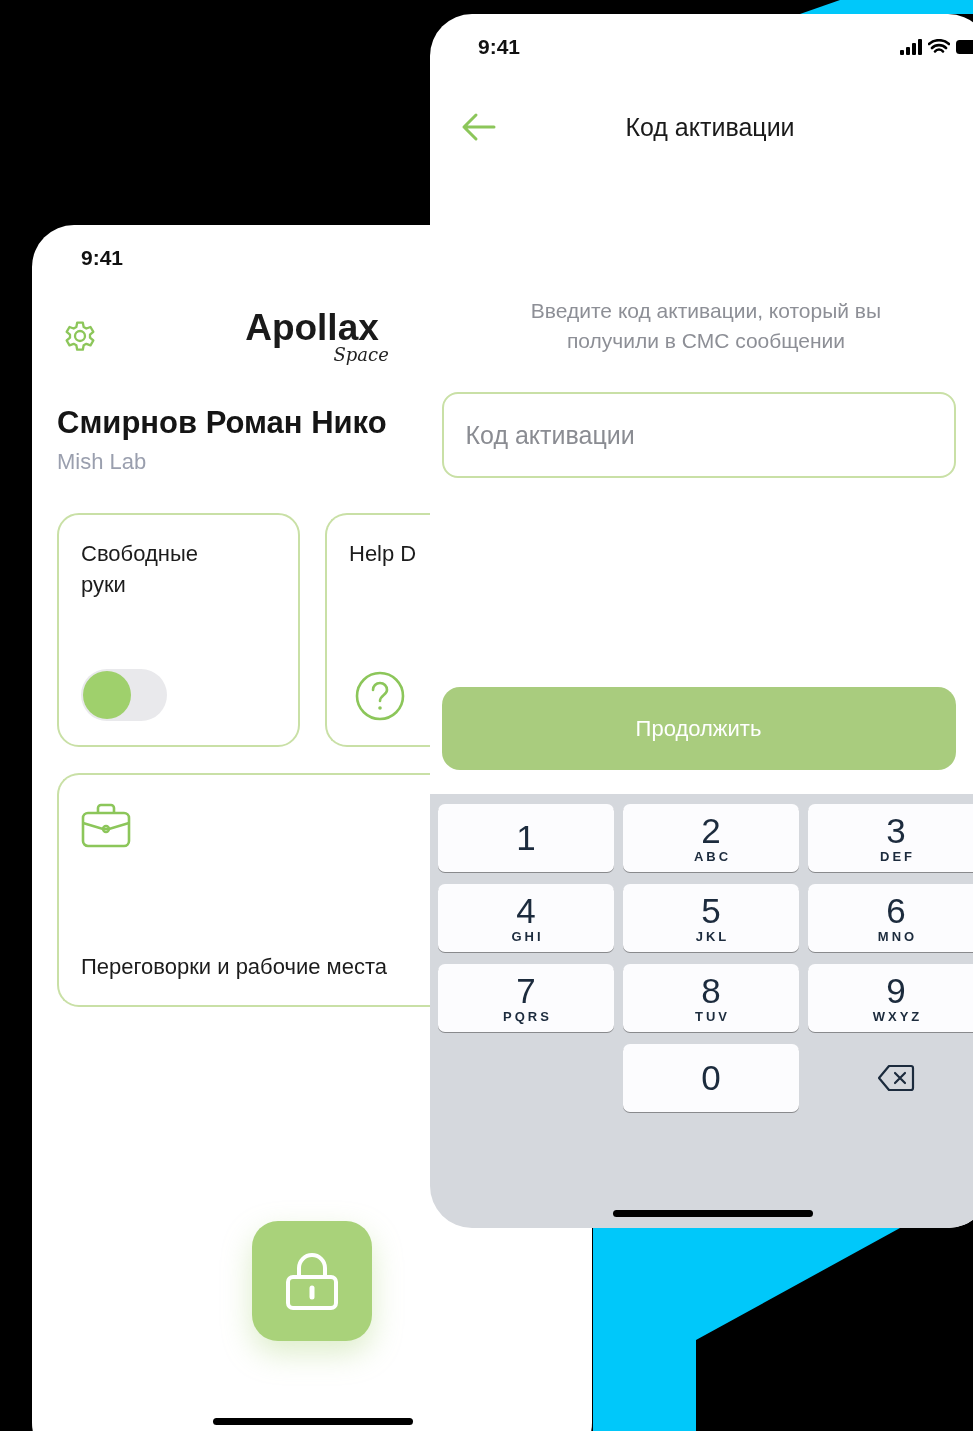 The height and width of the screenshot is (1431, 973). Describe the element at coordinates (526, 998) in the screenshot. I see `keypad-key: 7 PQRS` at that location.